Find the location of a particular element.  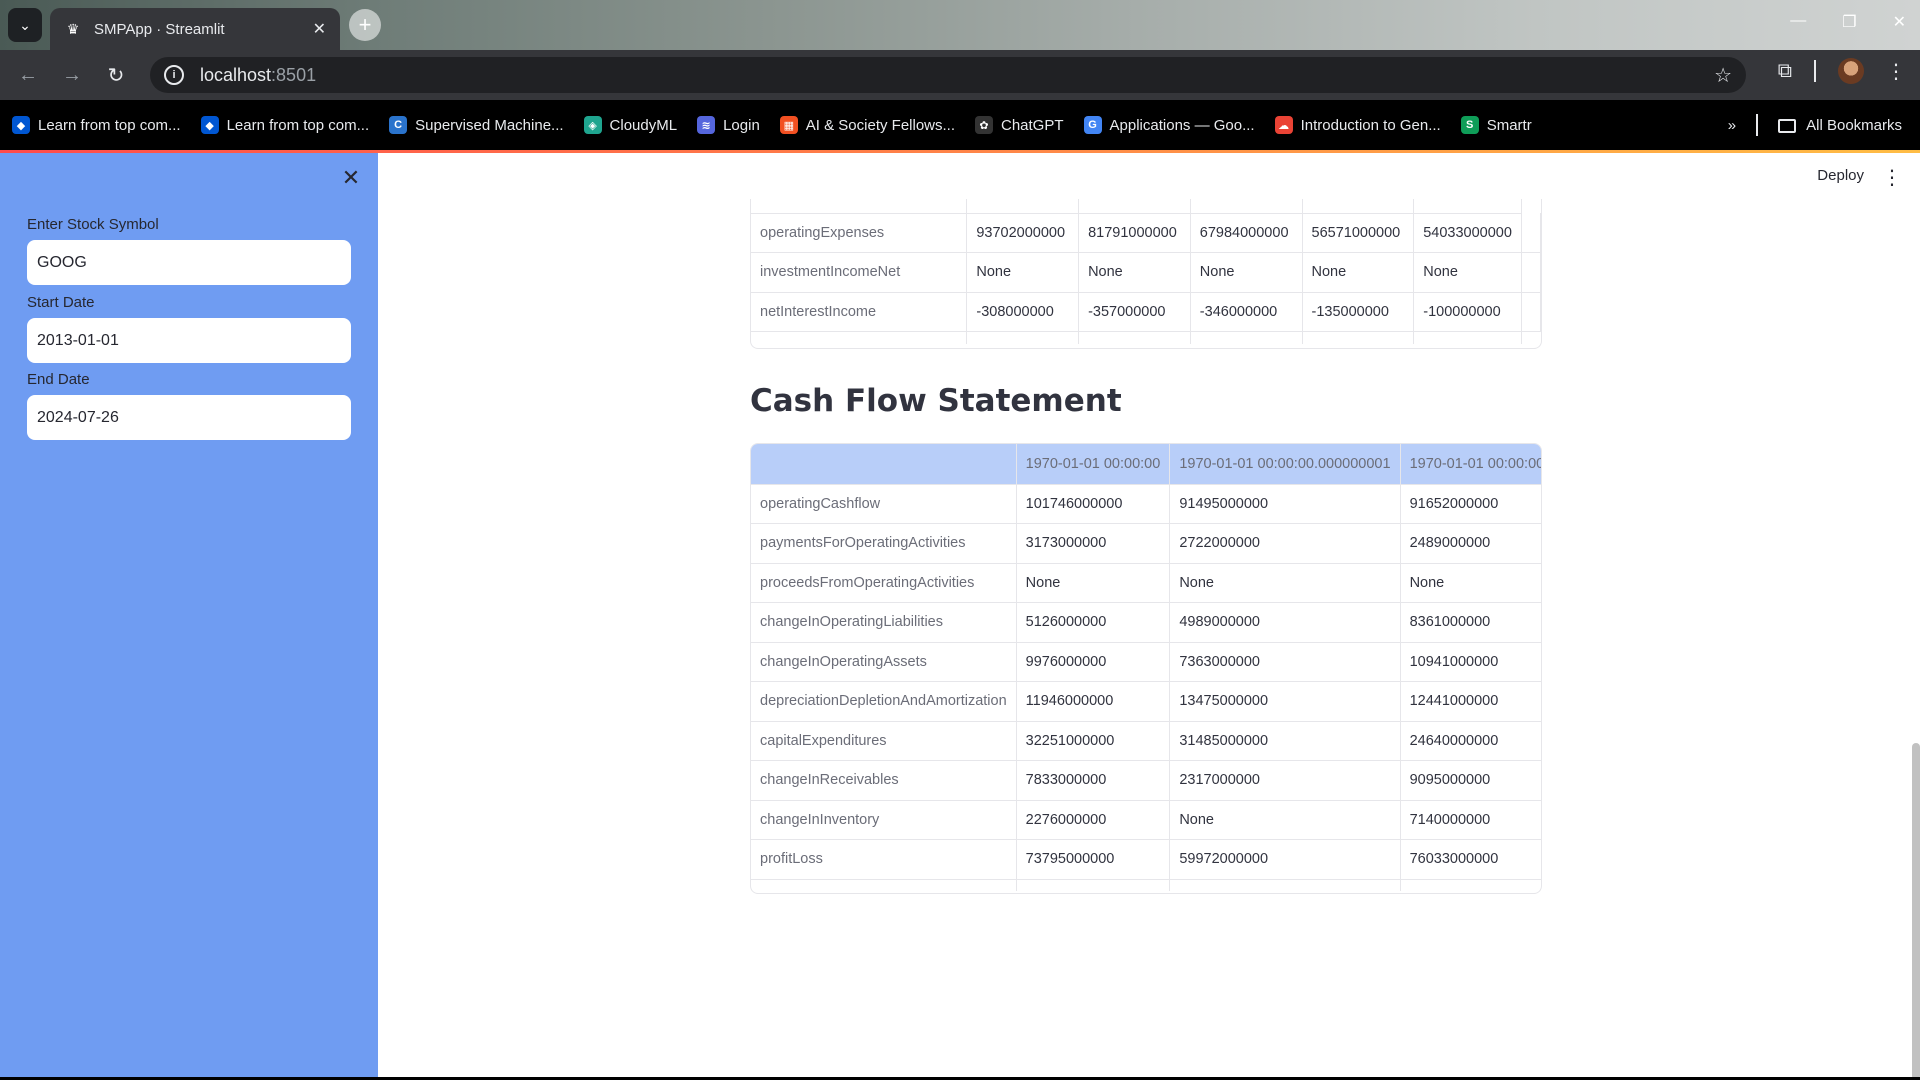

row-header: netInterestIncome is located at coordinates (859, 312).